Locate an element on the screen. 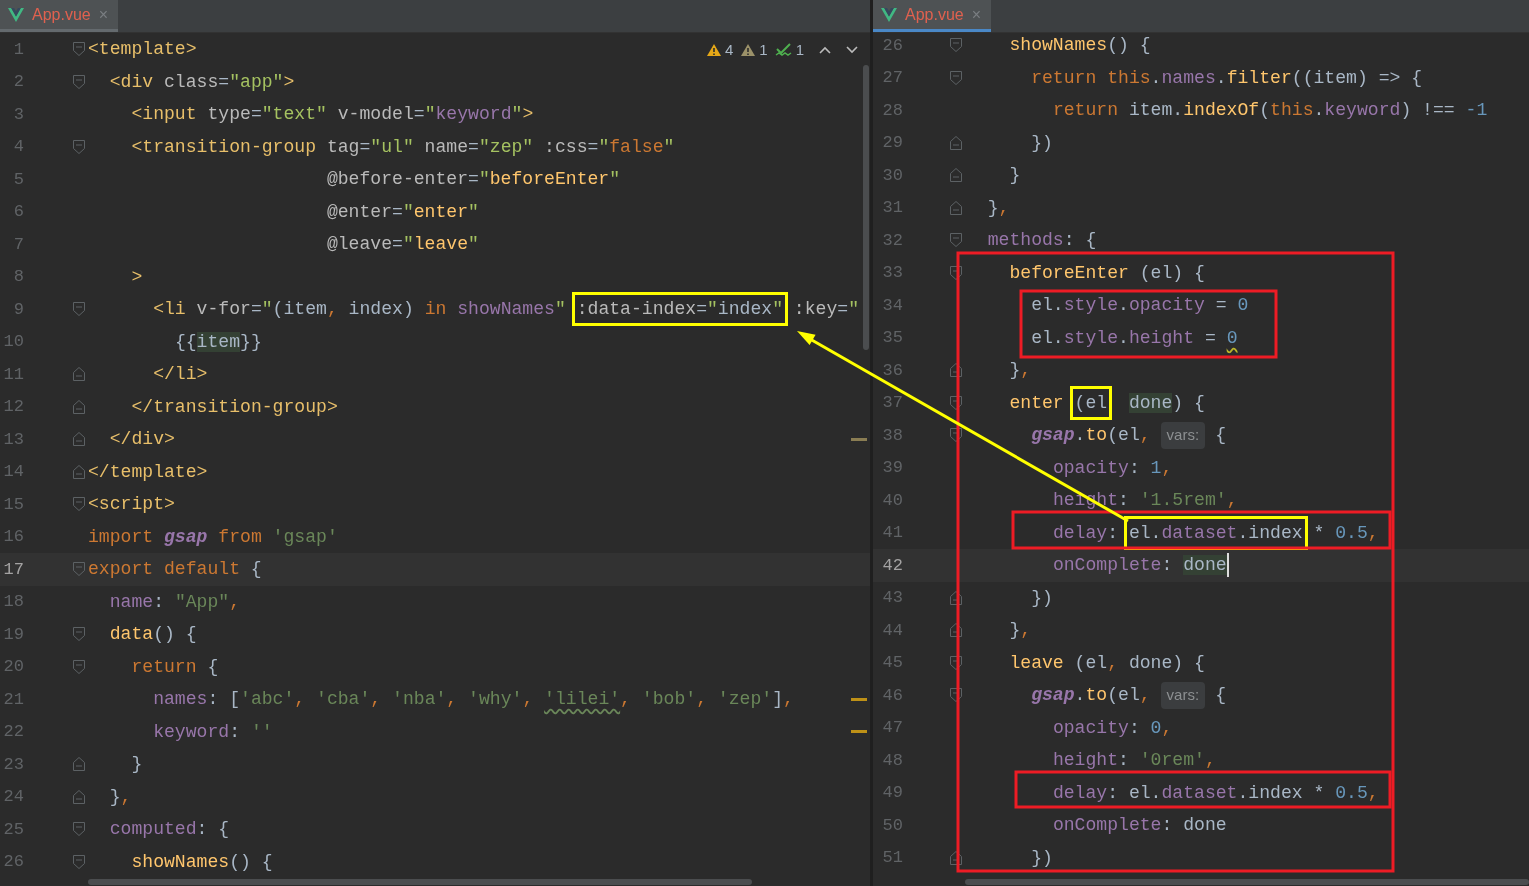 Image resolution: width=1529 pixels, height=886 pixels. line-number: 13 is located at coordinates (13, 439).